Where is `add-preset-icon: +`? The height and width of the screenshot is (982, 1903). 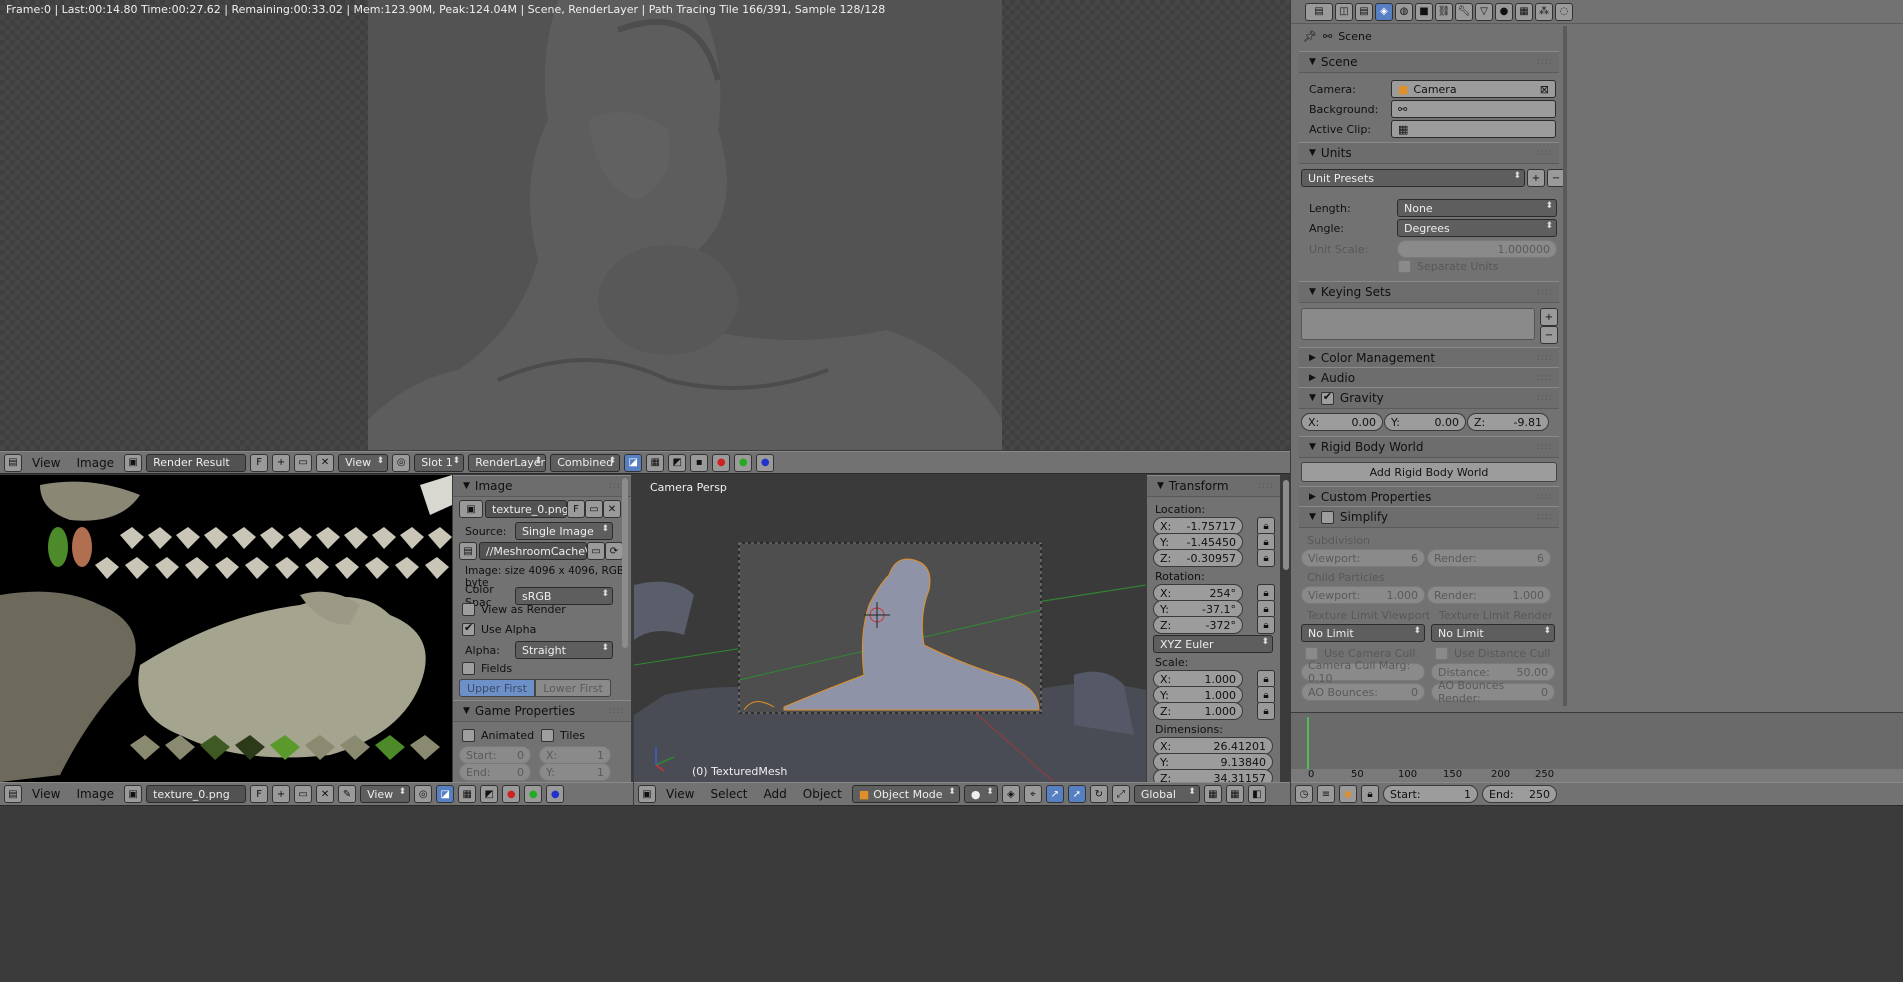
add-preset-icon: + is located at coordinates (1536, 178).